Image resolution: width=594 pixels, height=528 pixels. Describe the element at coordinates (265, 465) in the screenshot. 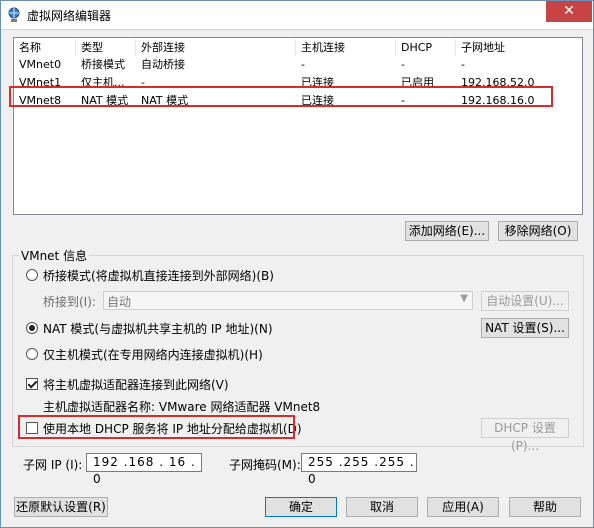

I see `subnet-mask-label: 子网掩码(M):` at that location.